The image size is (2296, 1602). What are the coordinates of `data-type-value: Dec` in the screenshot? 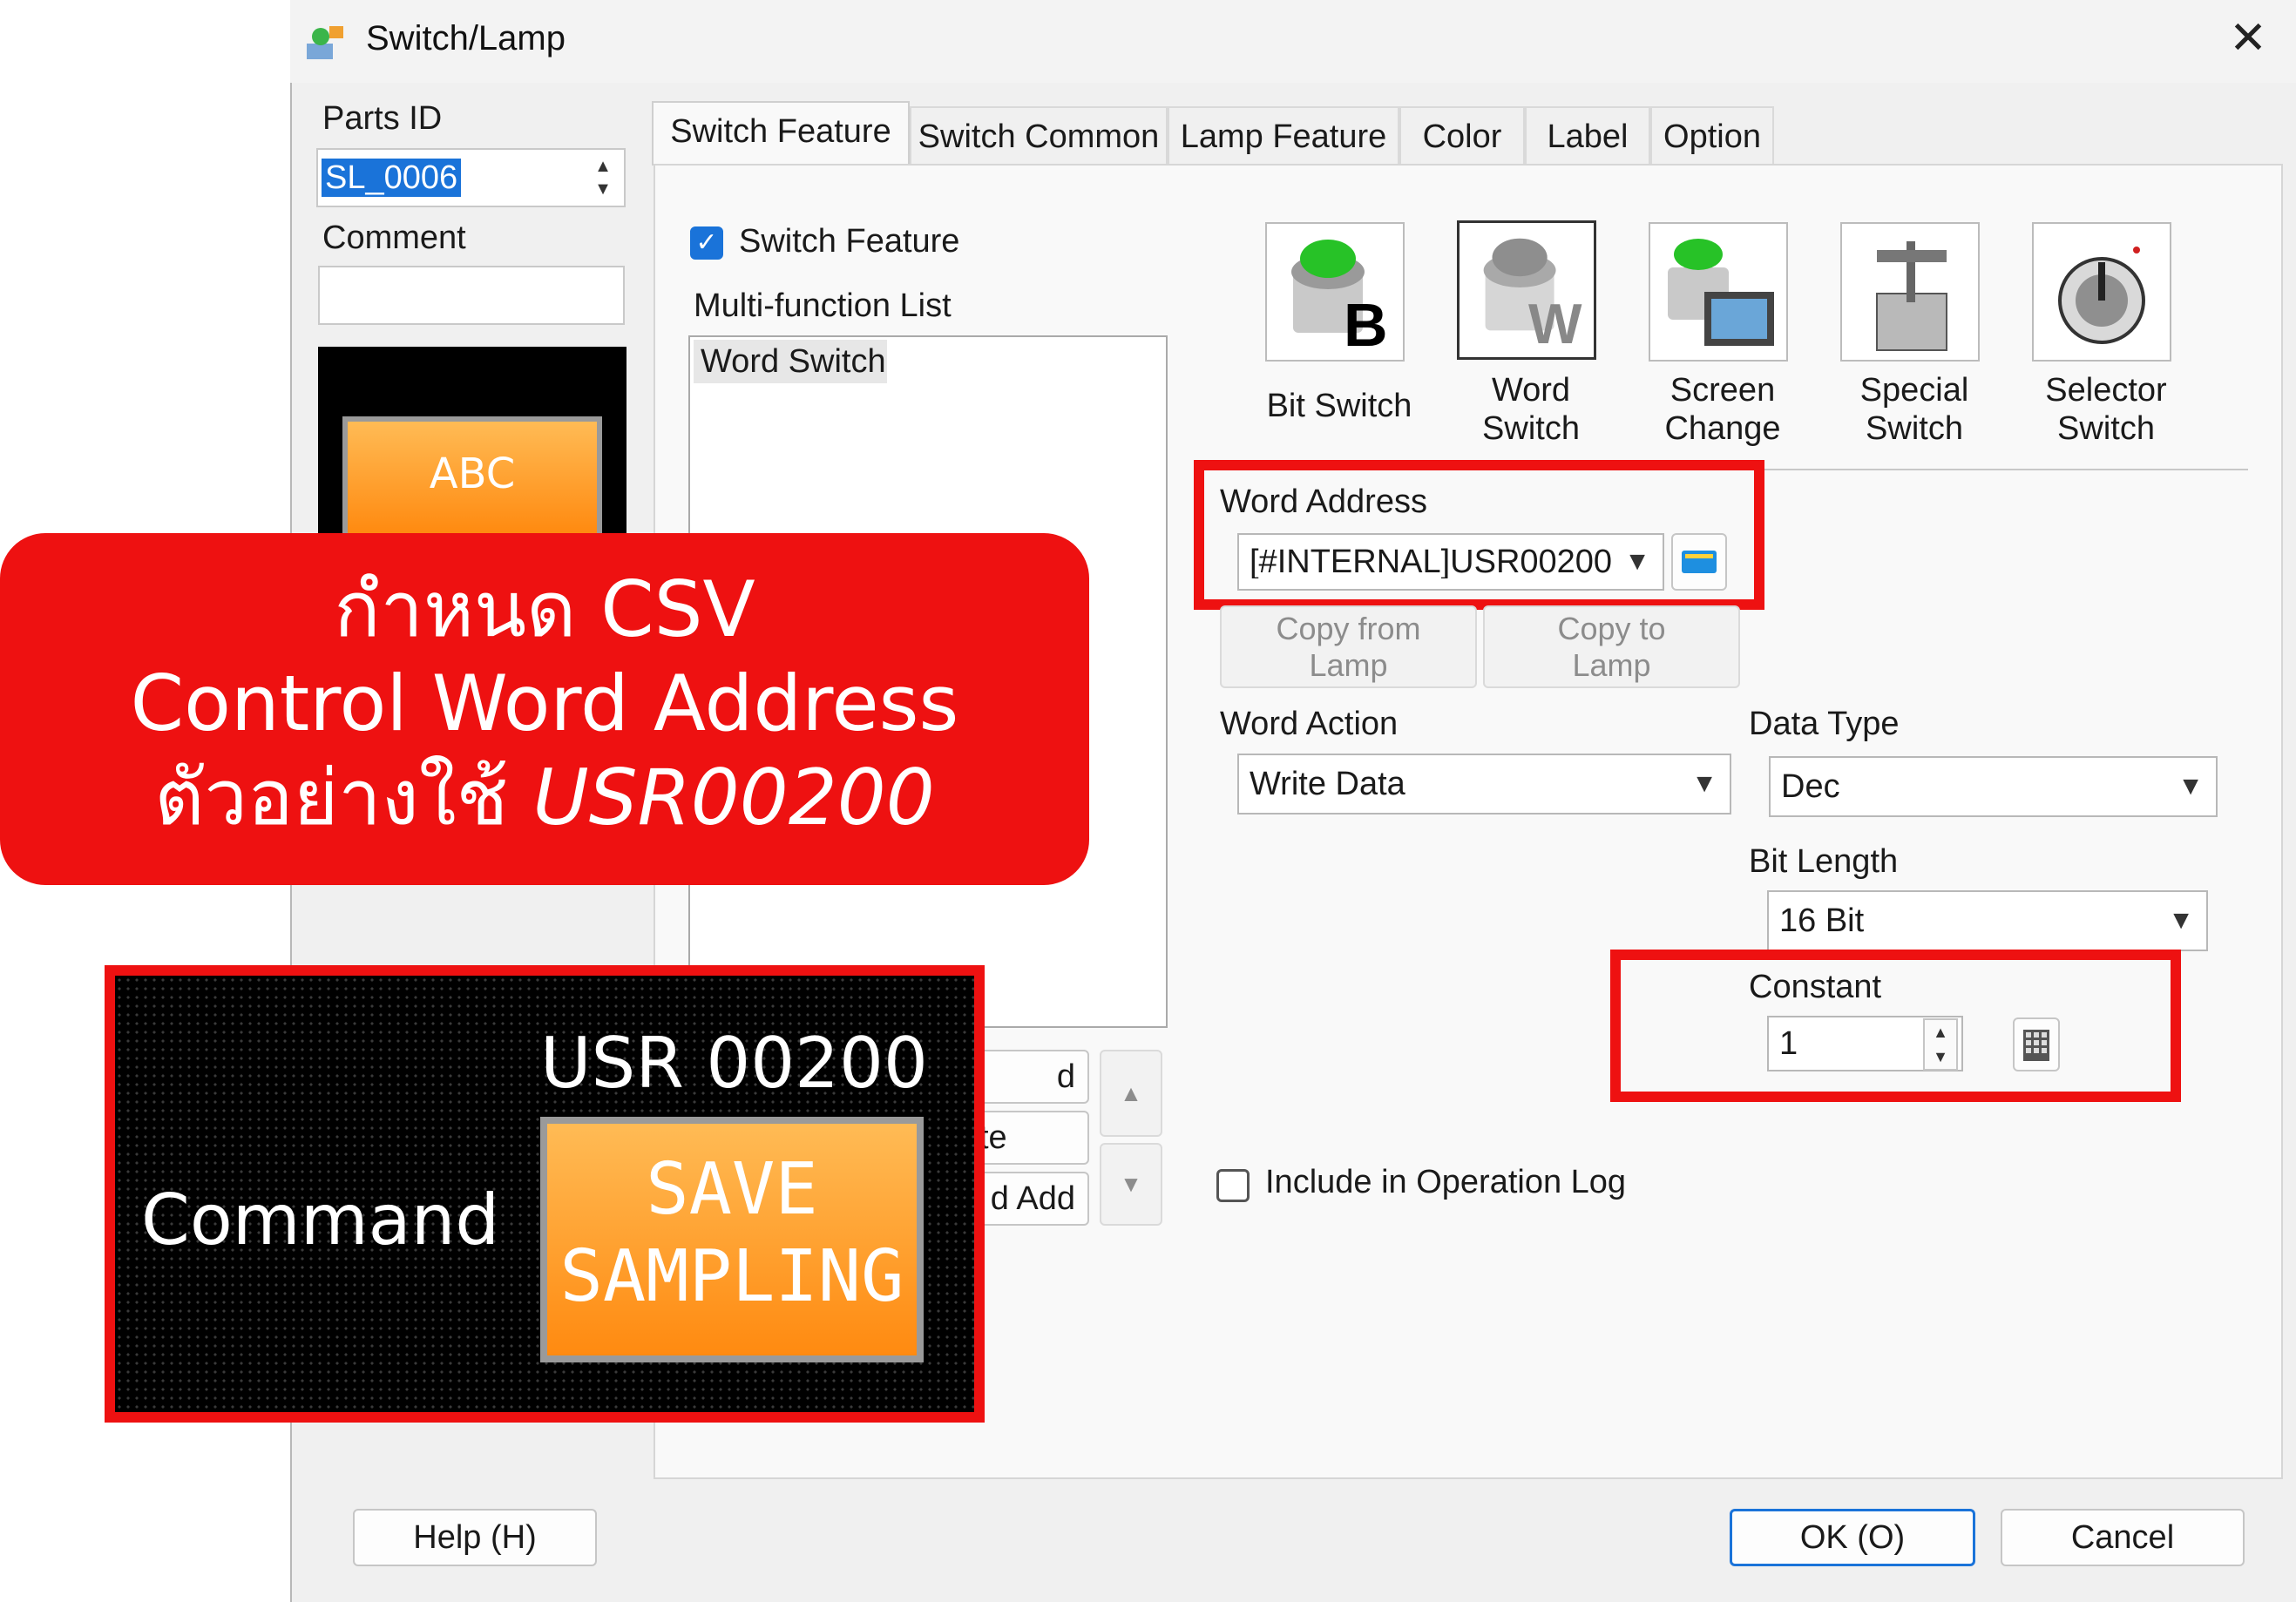 It's located at (1810, 786).